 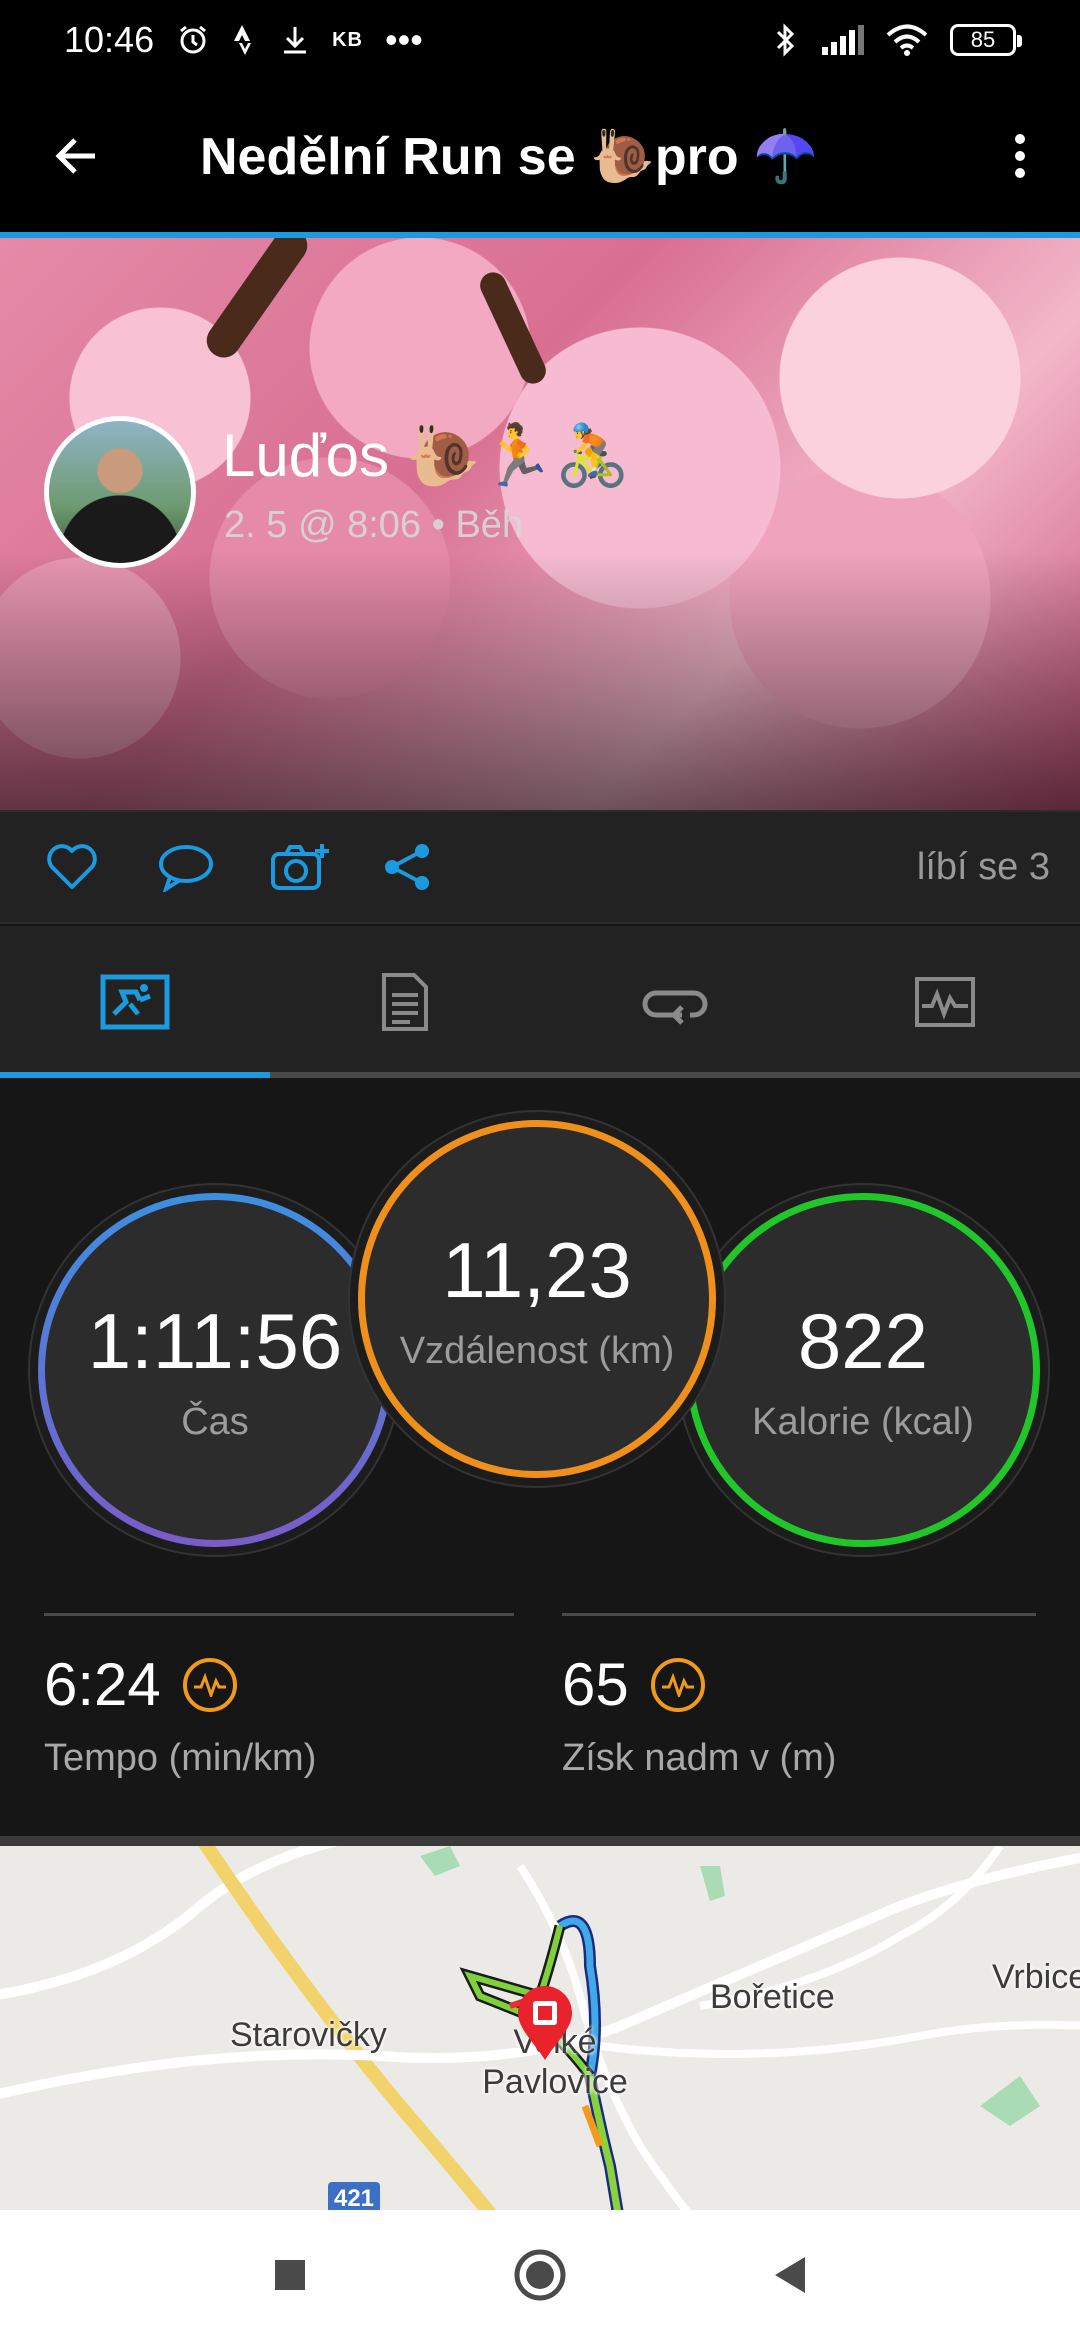 I want to click on alarm-icon, so click(x=193, y=40).